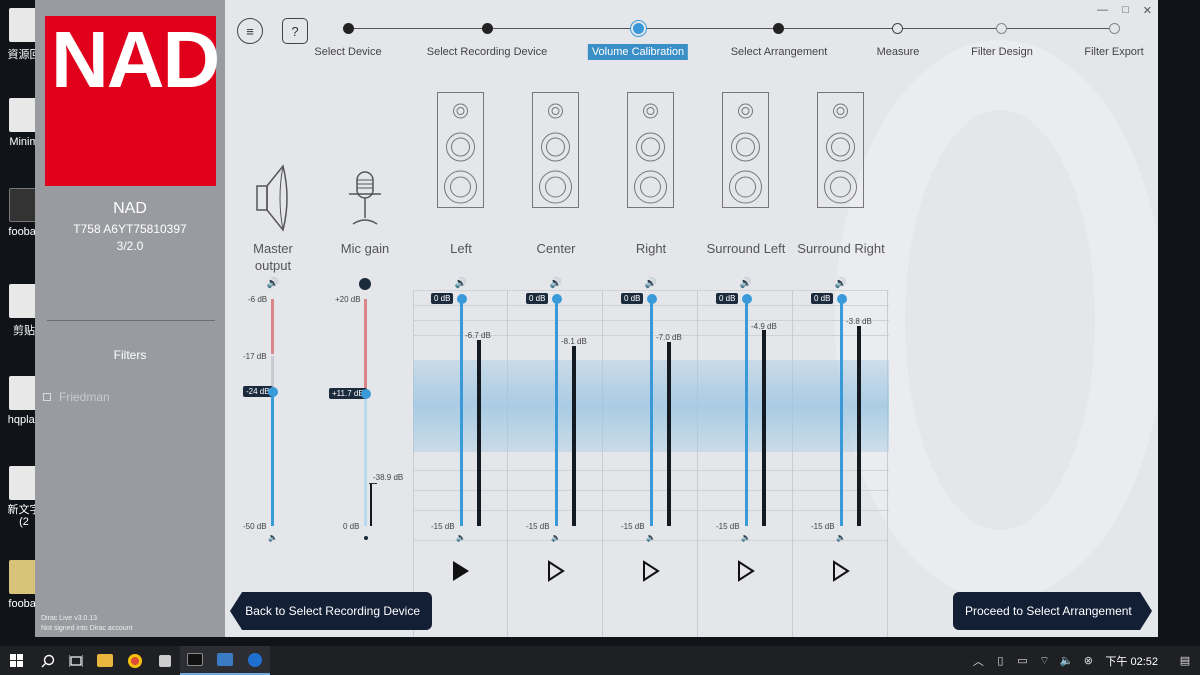  What do you see at coordinates (130, 246) in the screenshot?
I see `device-config: 3/2.0` at bounding box center [130, 246].